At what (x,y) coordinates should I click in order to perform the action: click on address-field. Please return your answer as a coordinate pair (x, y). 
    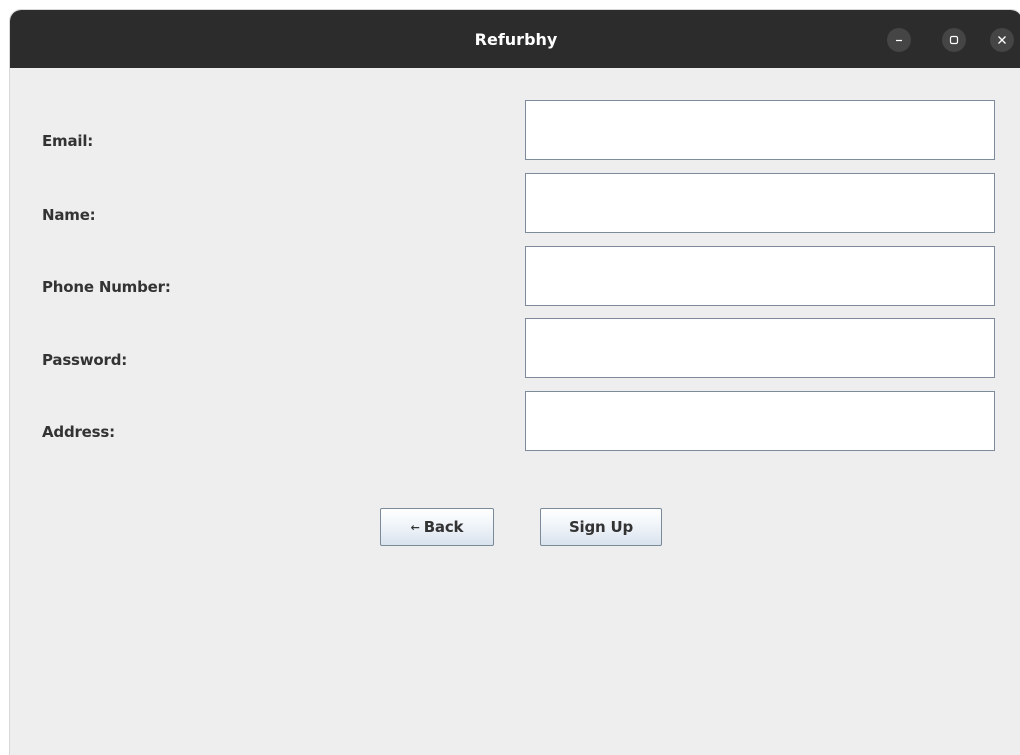
    Looking at the image, I should click on (760, 421).